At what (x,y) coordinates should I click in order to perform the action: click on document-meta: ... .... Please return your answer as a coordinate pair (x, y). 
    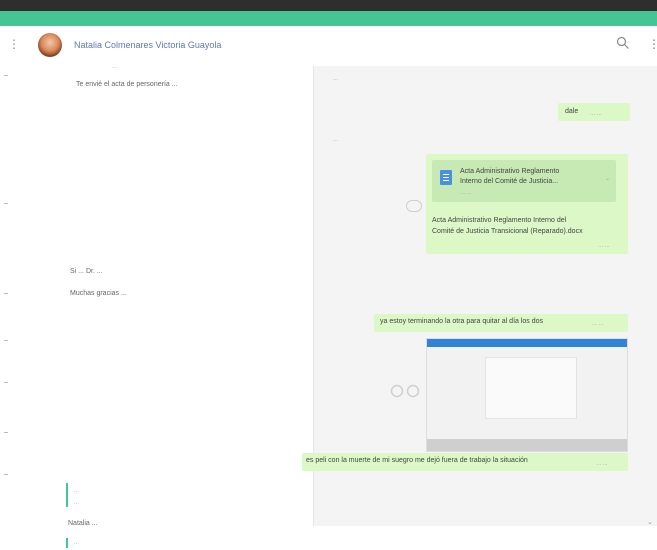
    Looking at the image, I should click on (466, 193).